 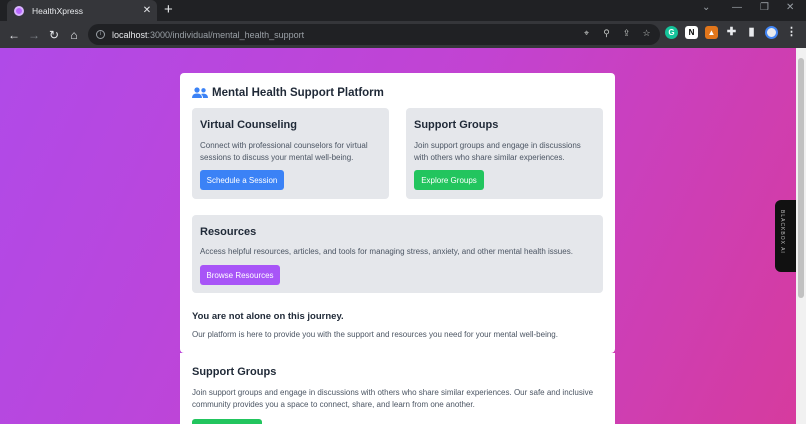 What do you see at coordinates (706, 7) in the screenshot?
I see `chevron-down-icon: ⌄` at bounding box center [706, 7].